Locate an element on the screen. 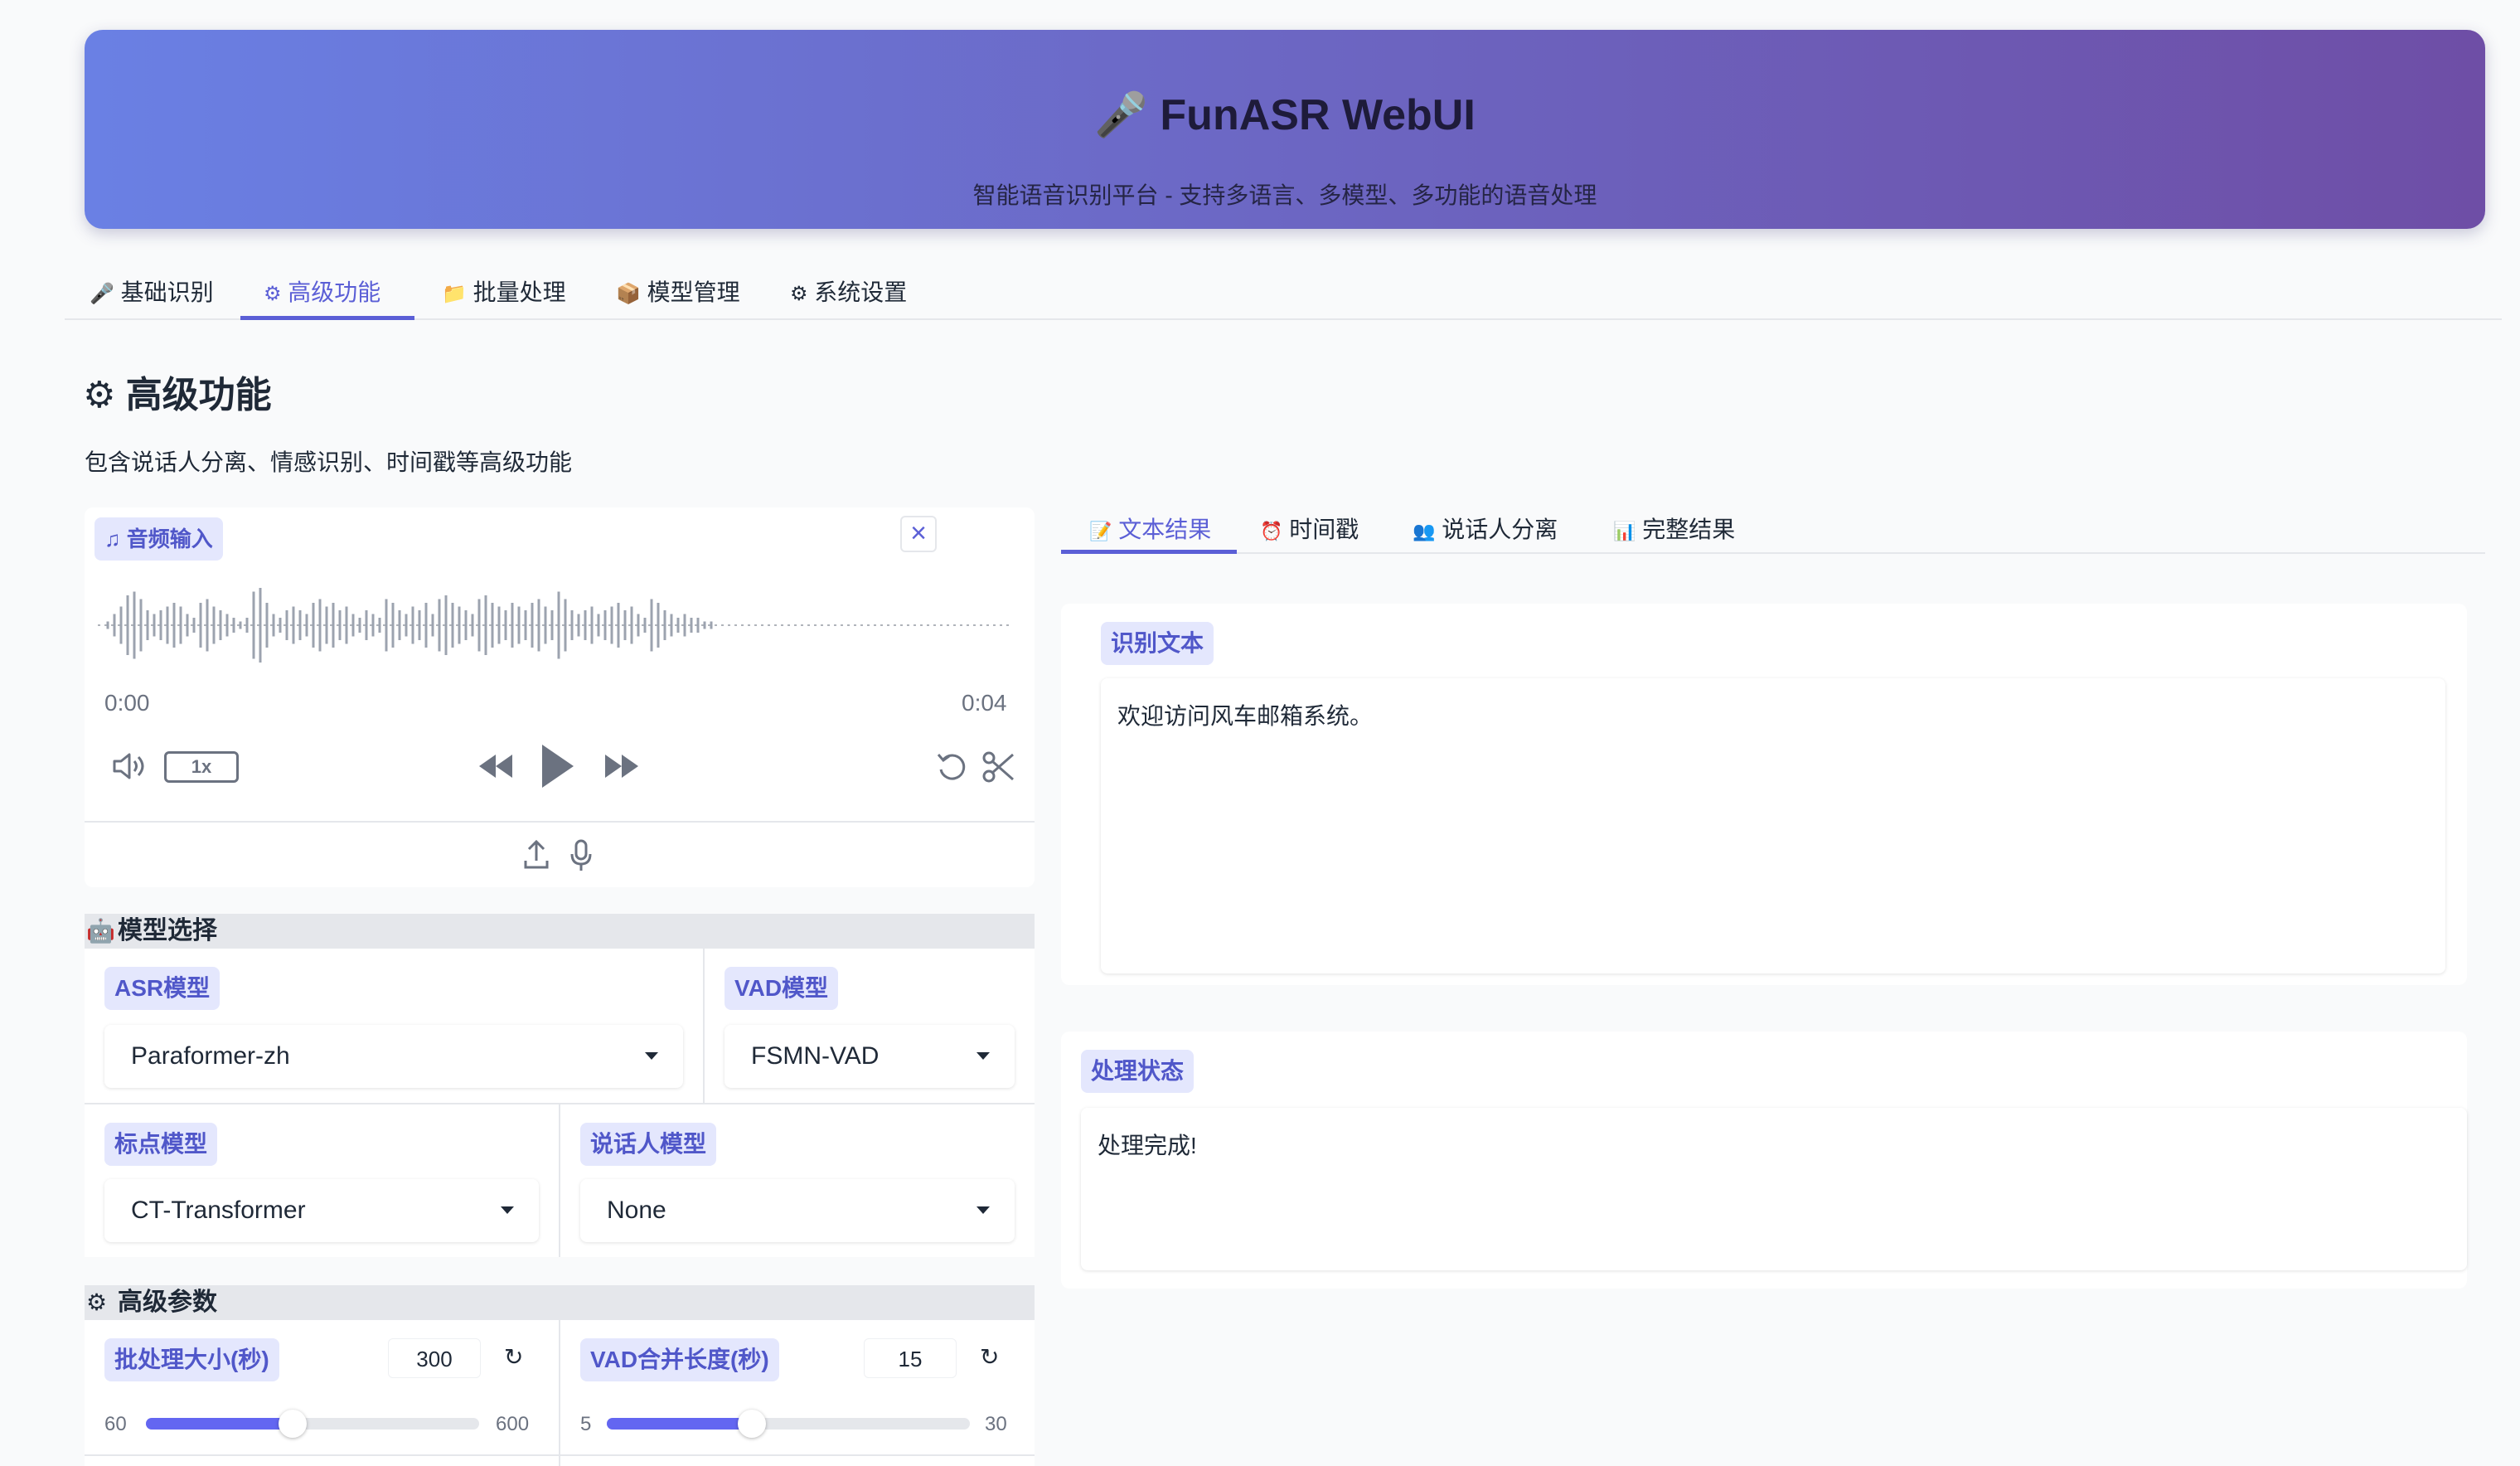 The width and height of the screenshot is (2520, 1466). batch-slider-thumb is located at coordinates (292, 1424).